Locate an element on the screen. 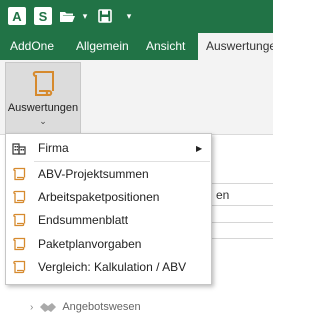 The height and width of the screenshot is (331, 320). app-a-icon: A is located at coordinates (17, 16).